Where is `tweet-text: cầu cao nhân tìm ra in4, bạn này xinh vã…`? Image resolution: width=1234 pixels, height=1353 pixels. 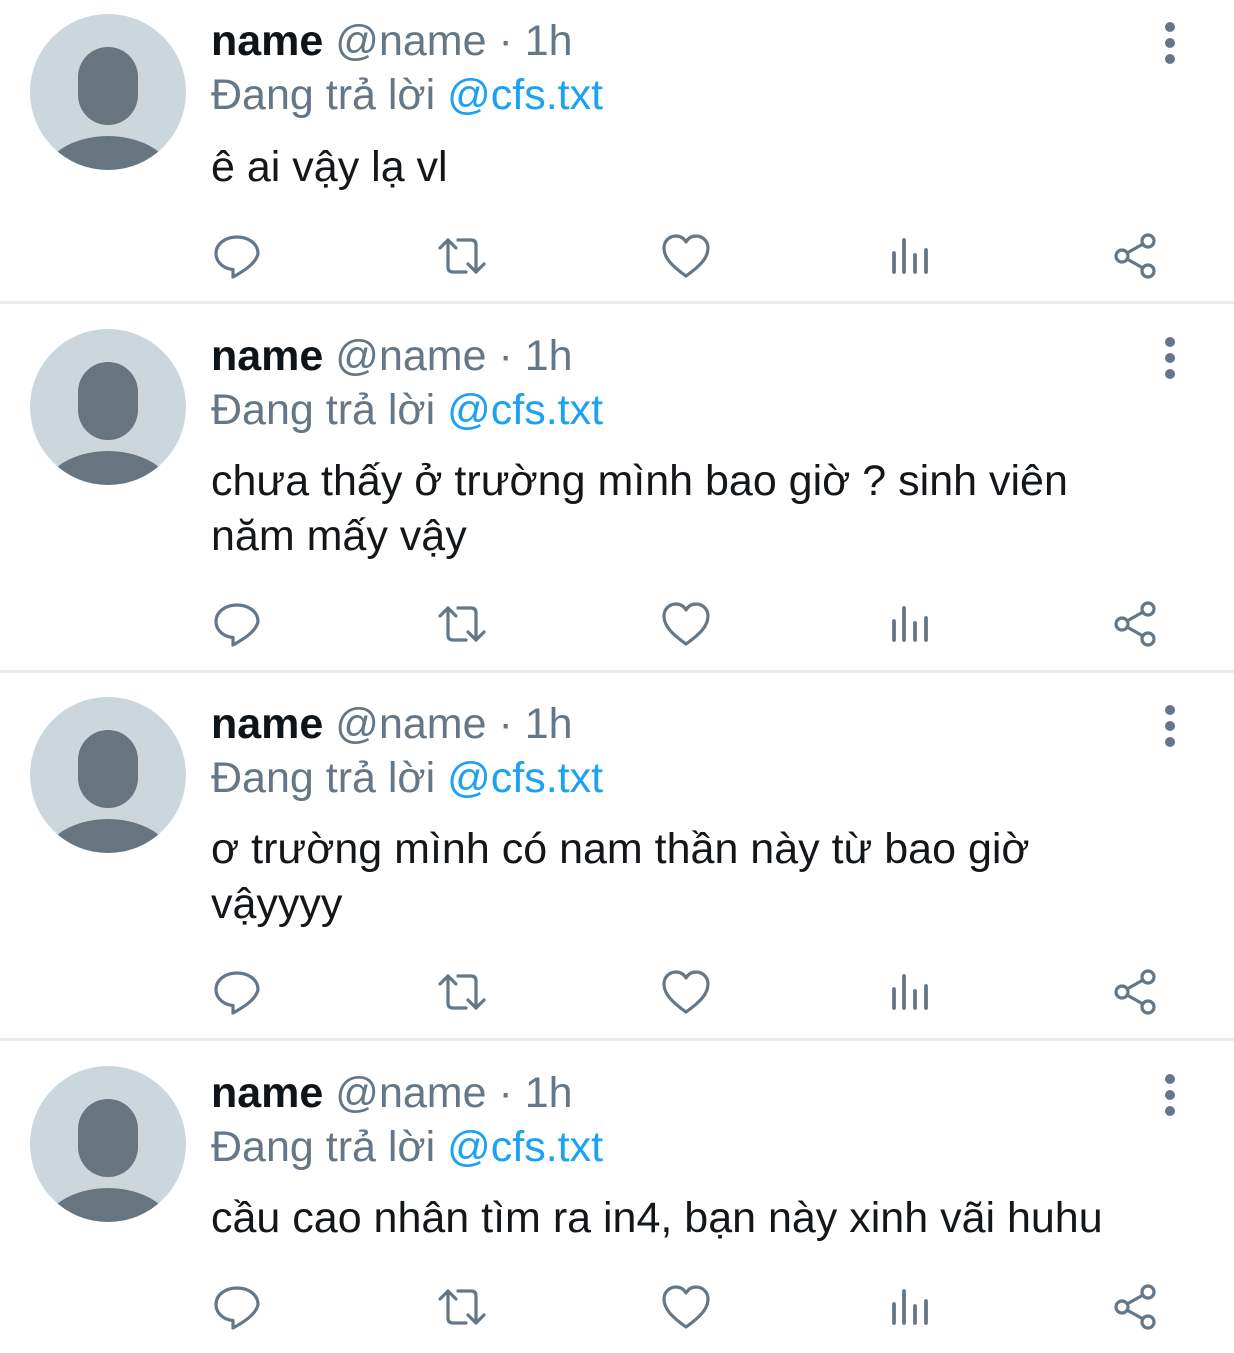 tweet-text: cầu cao nhân tìm ra in4, bạn này xinh vã… is located at coordinates (657, 1218).